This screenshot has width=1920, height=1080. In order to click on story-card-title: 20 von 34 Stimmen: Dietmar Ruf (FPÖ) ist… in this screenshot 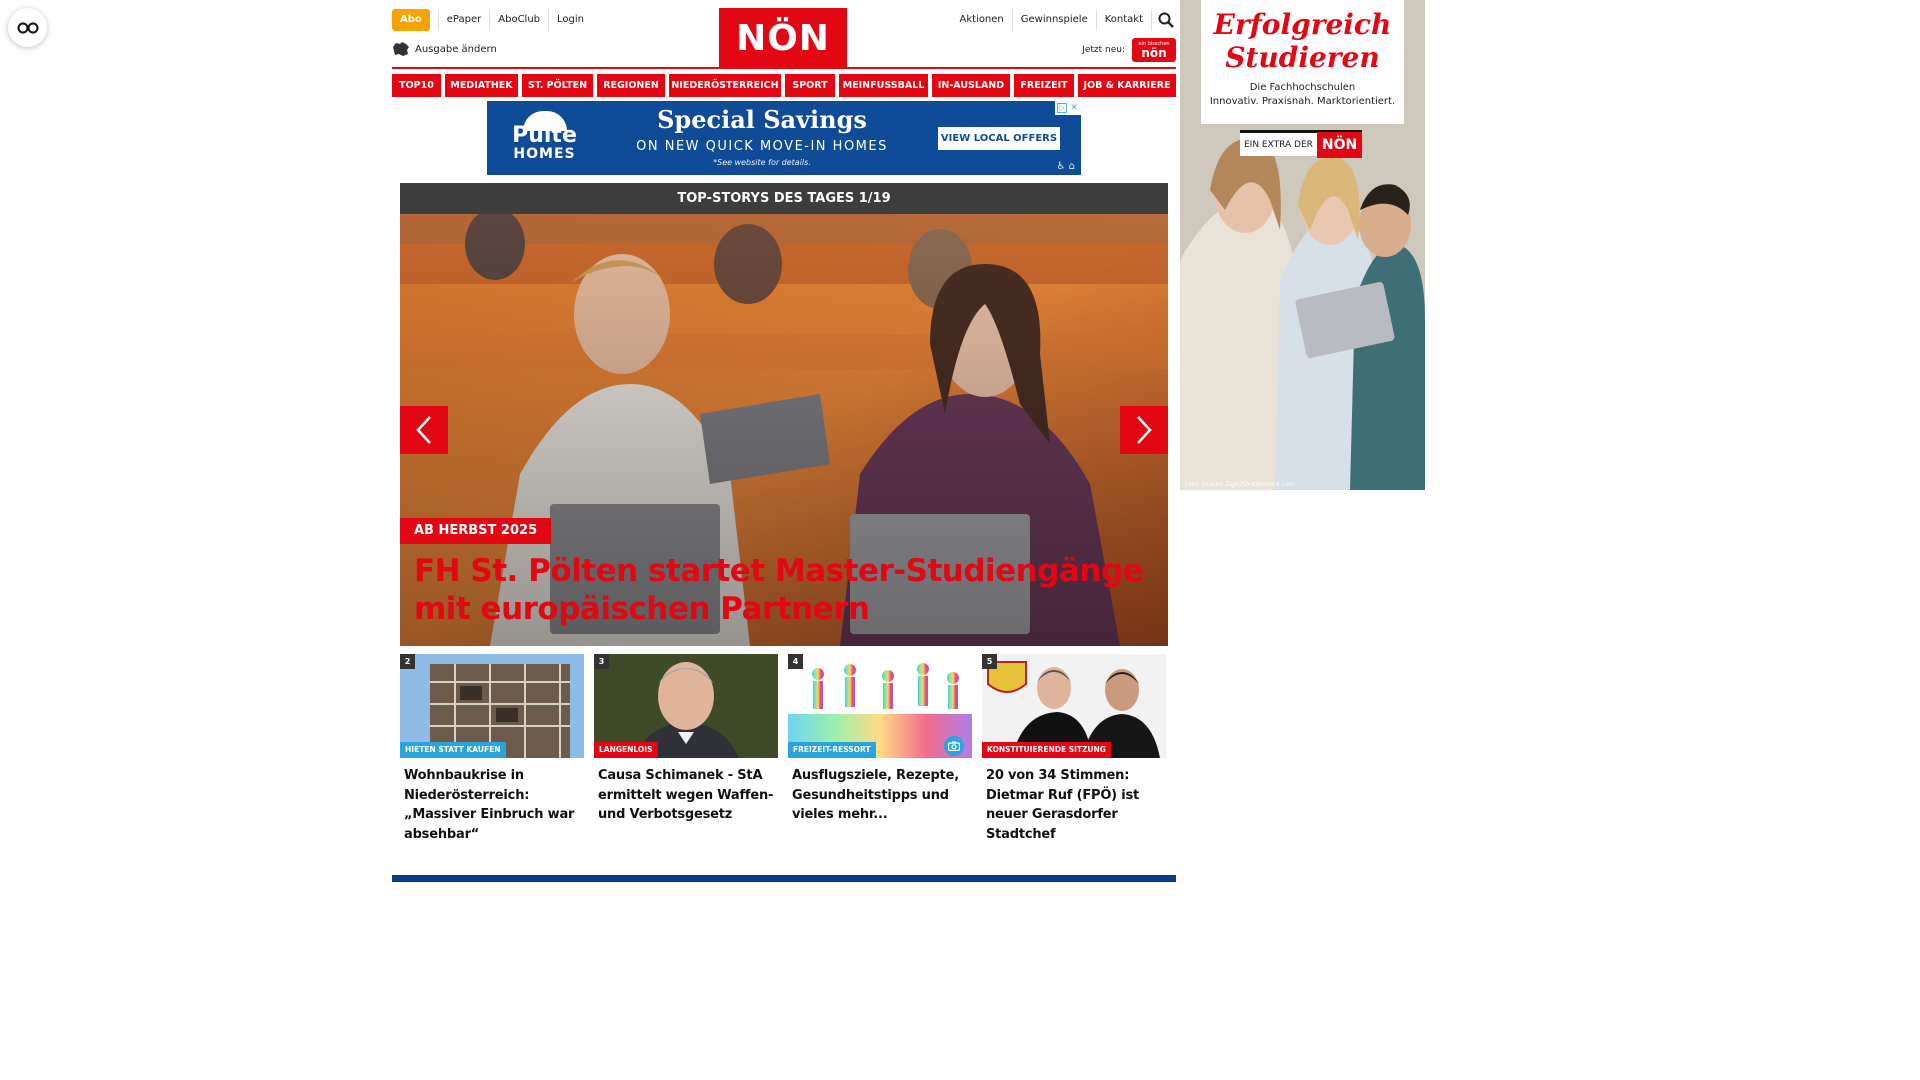, I will do `click(1074, 805)`.